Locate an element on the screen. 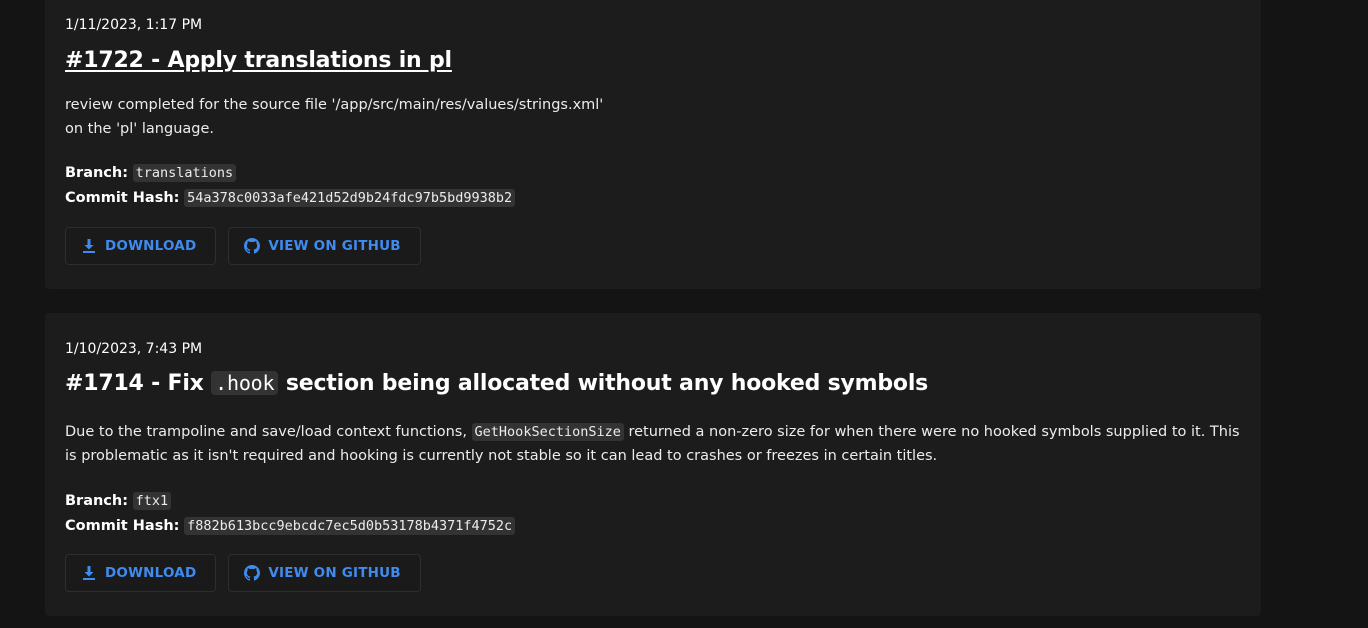  release-title-link: #1722 - Apply translations in pl is located at coordinates (258, 60).